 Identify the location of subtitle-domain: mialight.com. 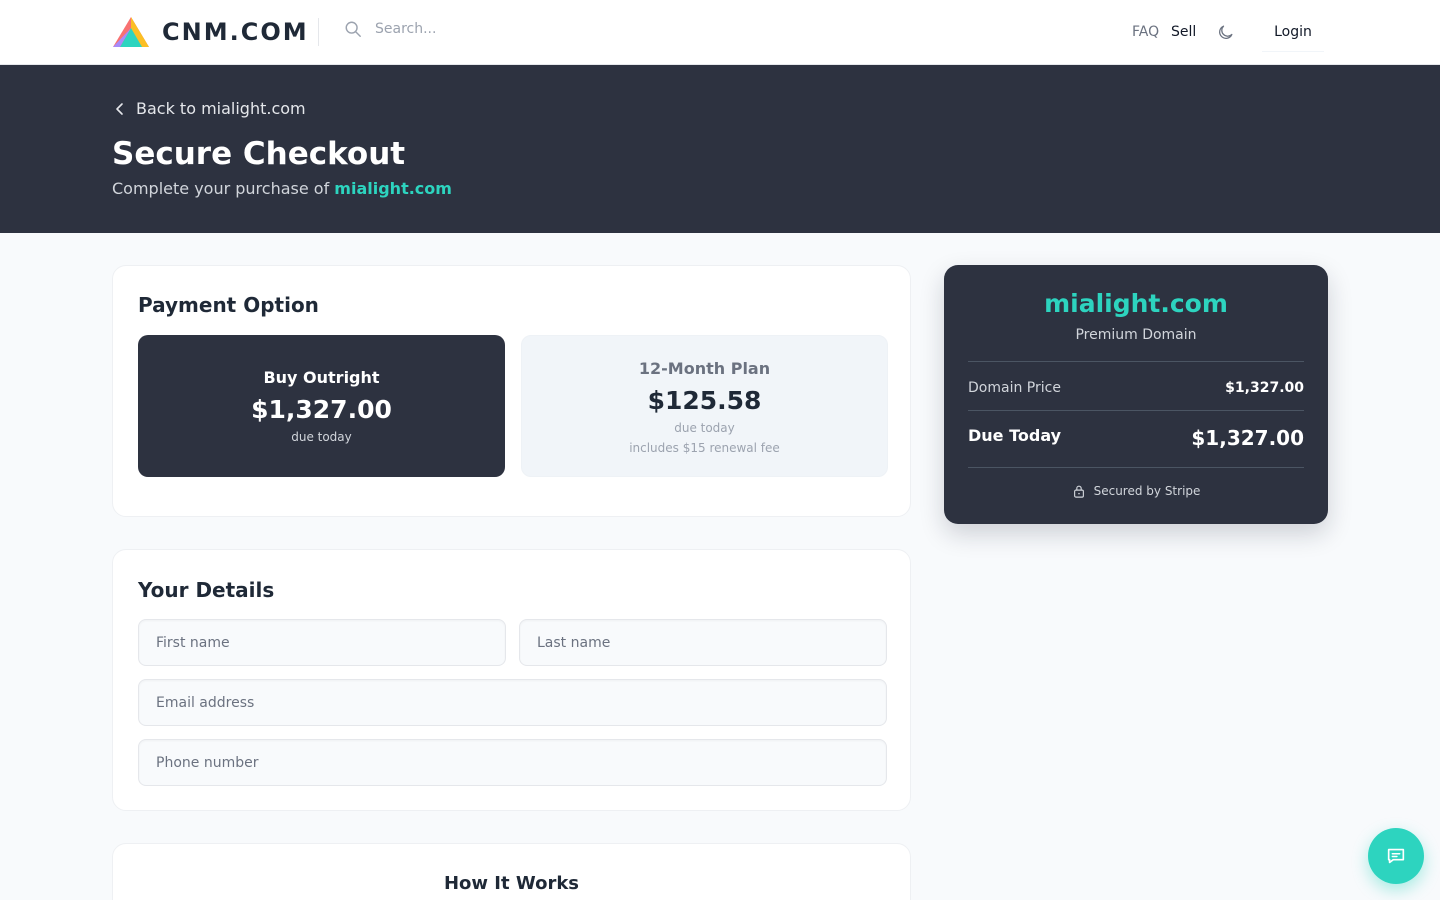
(393, 188).